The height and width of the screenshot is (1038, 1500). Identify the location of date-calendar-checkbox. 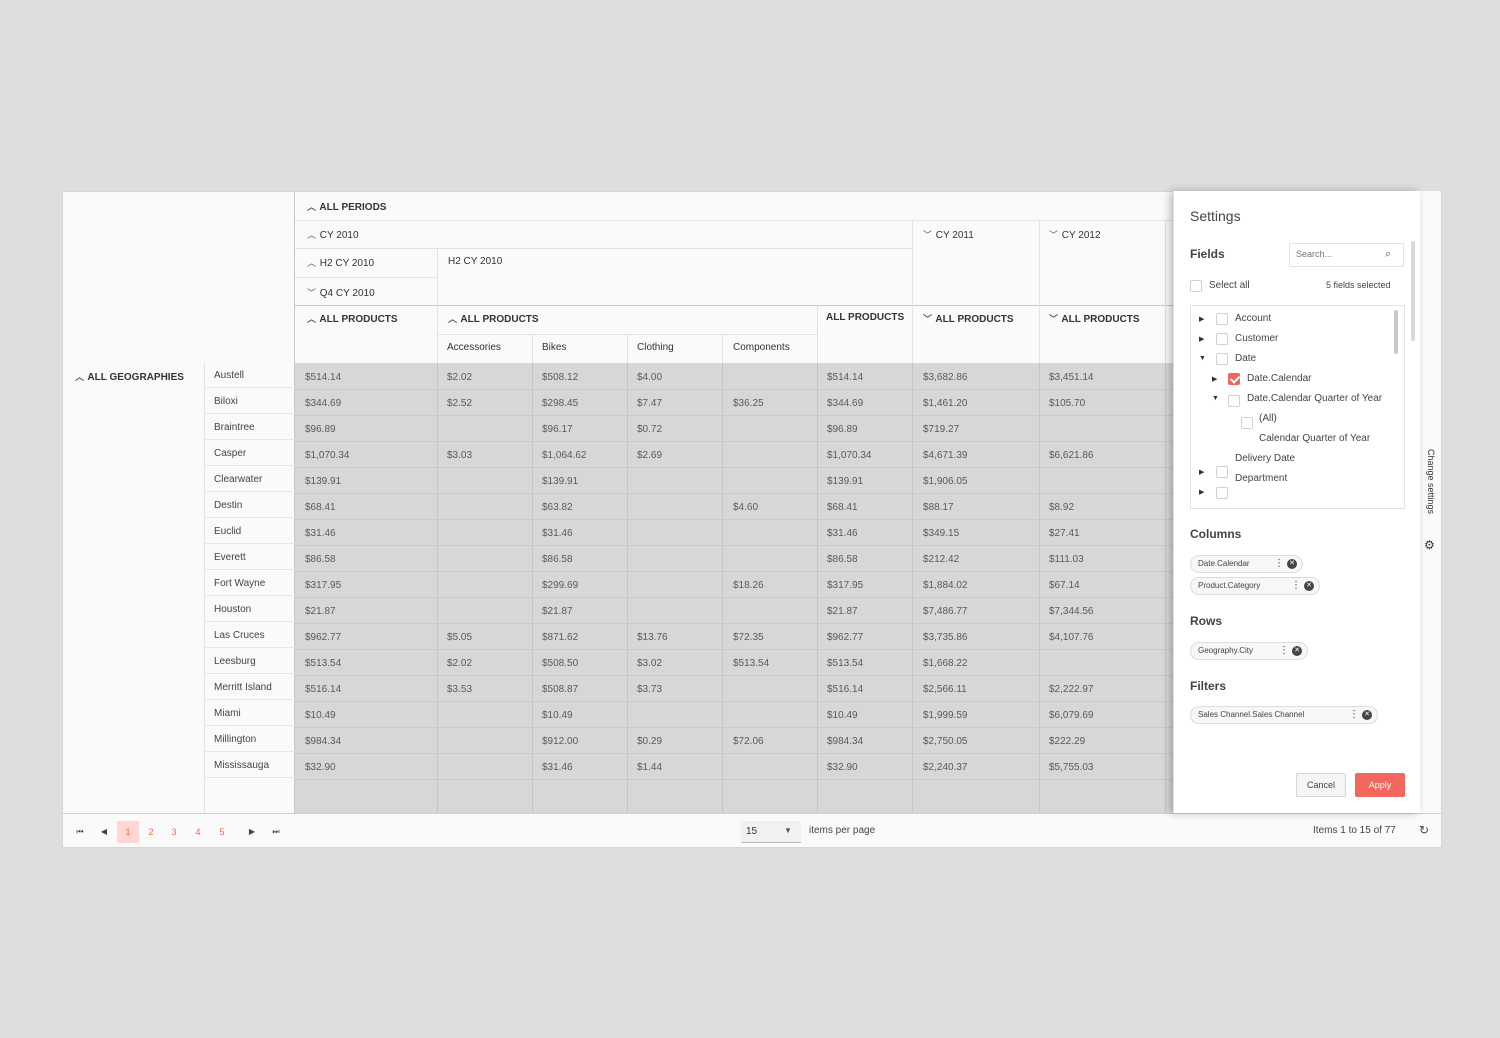
(1234, 379).